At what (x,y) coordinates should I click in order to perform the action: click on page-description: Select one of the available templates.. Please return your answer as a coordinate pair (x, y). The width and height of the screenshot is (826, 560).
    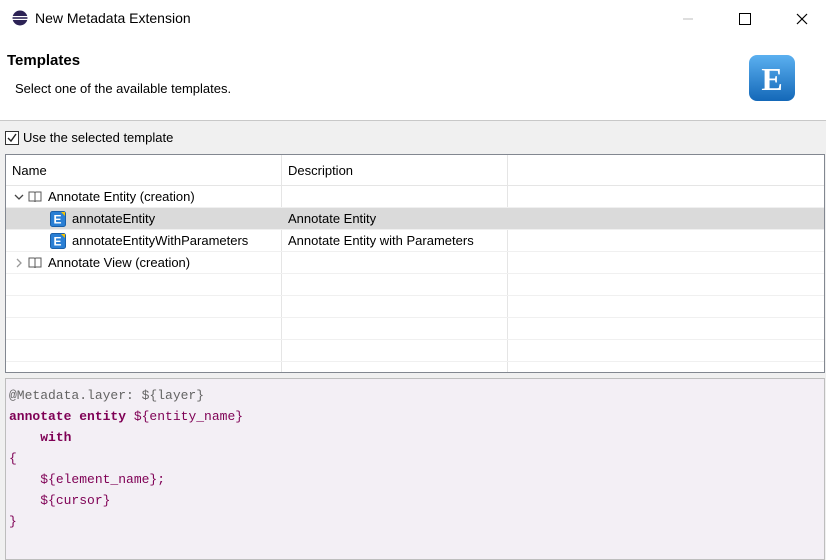
    Looking at the image, I should click on (123, 88).